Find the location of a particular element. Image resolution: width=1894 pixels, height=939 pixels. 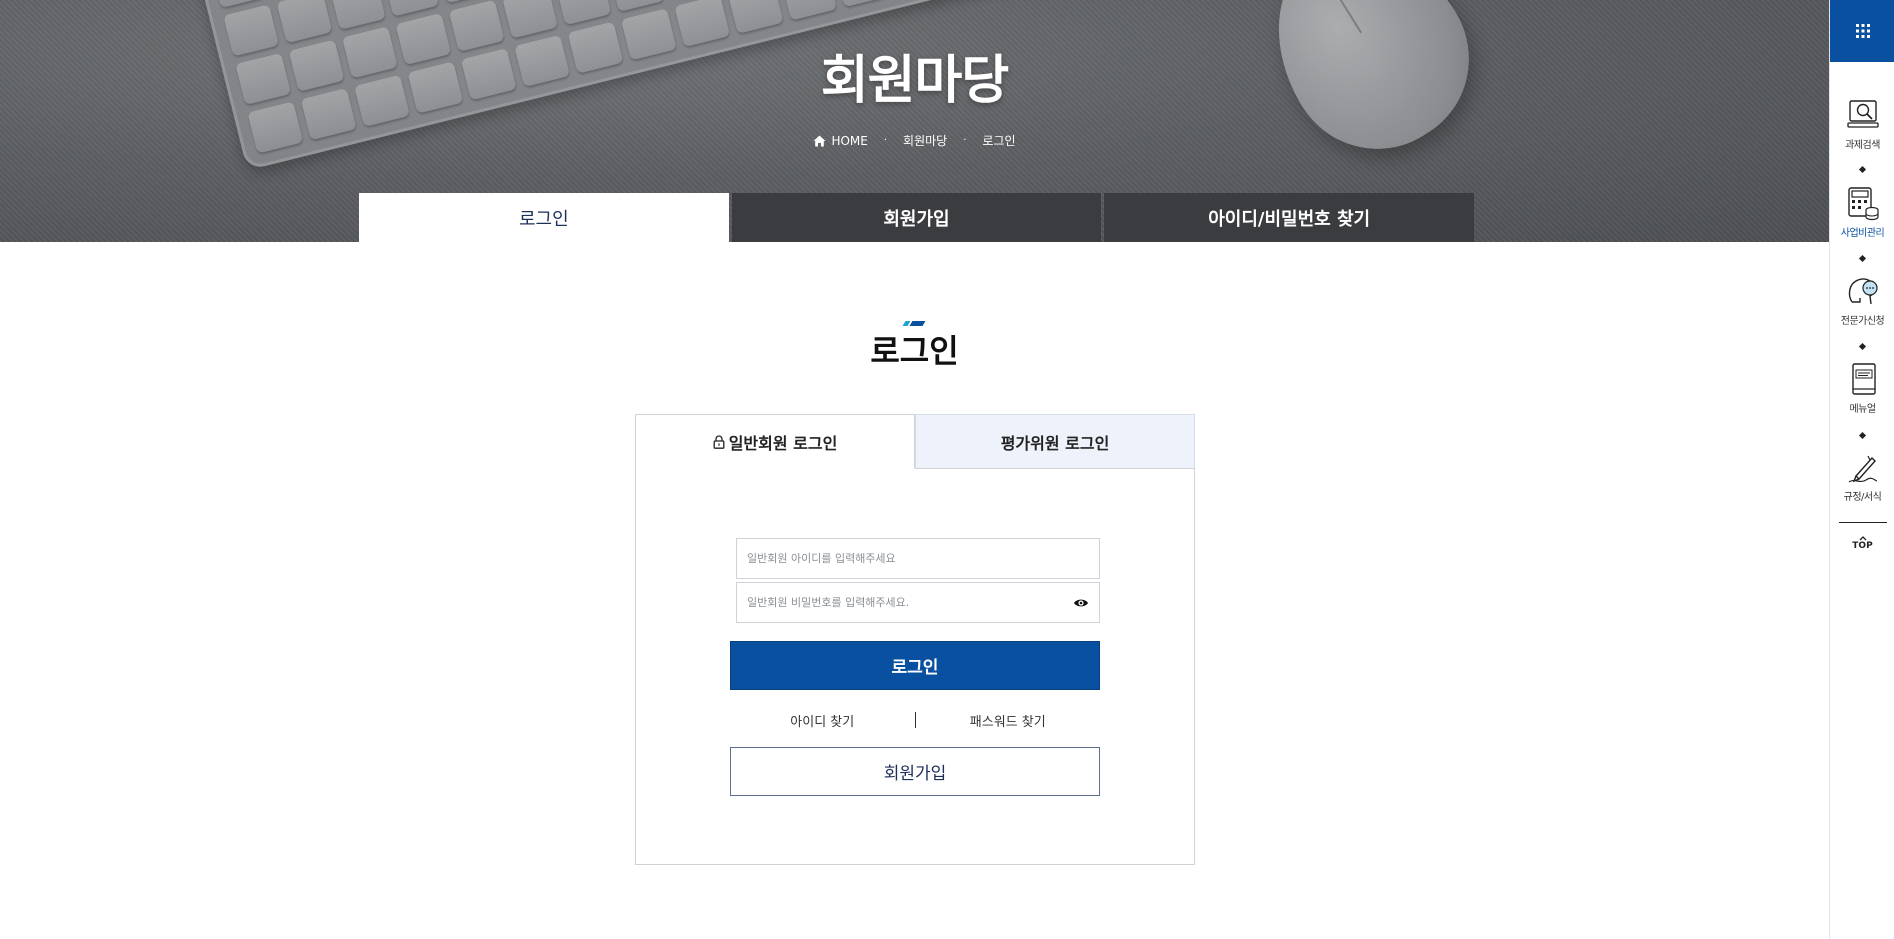

login-box: 일반회원 로그인 평가위원 로그인 is located at coordinates (915, 639).